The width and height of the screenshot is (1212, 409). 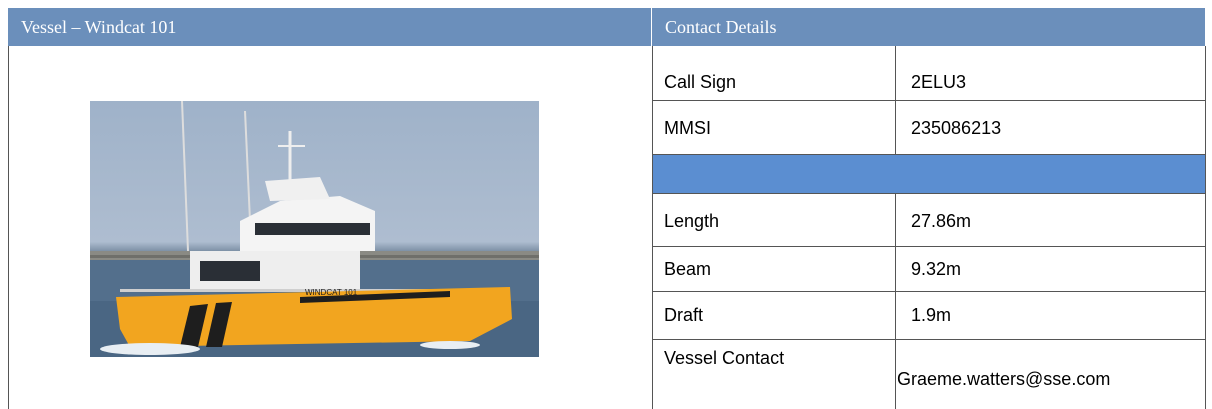 I want to click on table-spacer-row, so click(x=929, y=174).